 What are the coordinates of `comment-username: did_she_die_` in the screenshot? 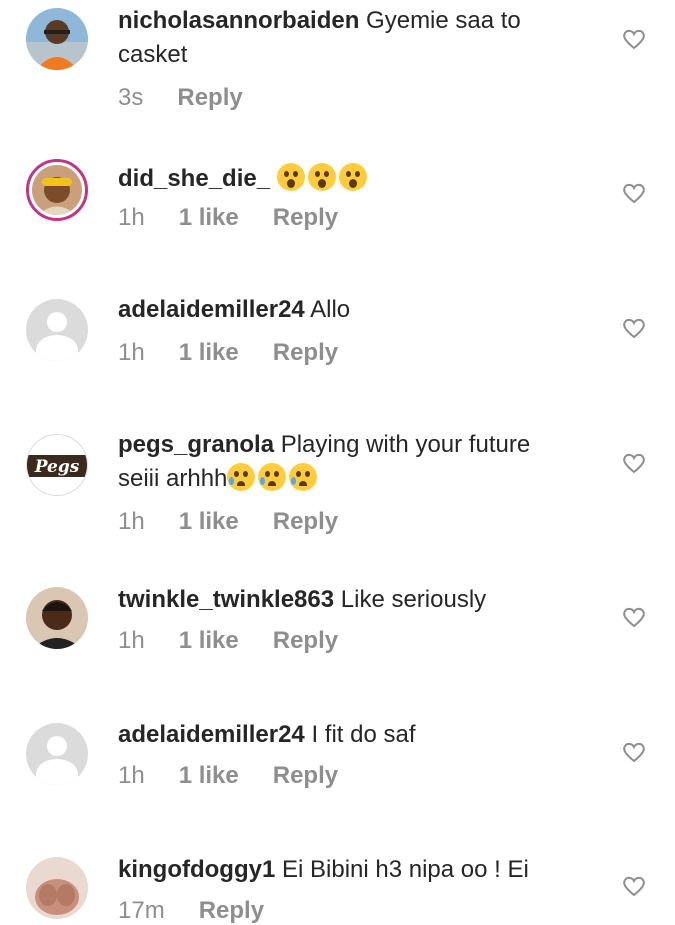 It's located at (194, 178).